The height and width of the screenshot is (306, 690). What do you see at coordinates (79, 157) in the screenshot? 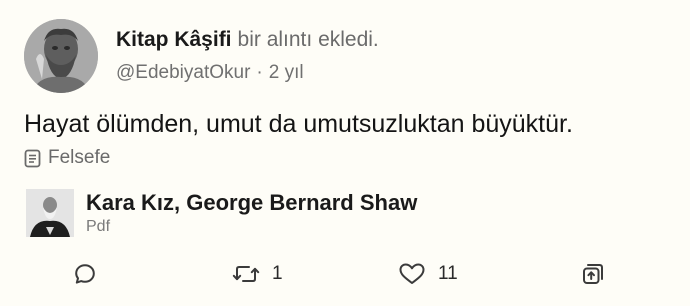
I see `category-tag-label: Felsefe` at bounding box center [79, 157].